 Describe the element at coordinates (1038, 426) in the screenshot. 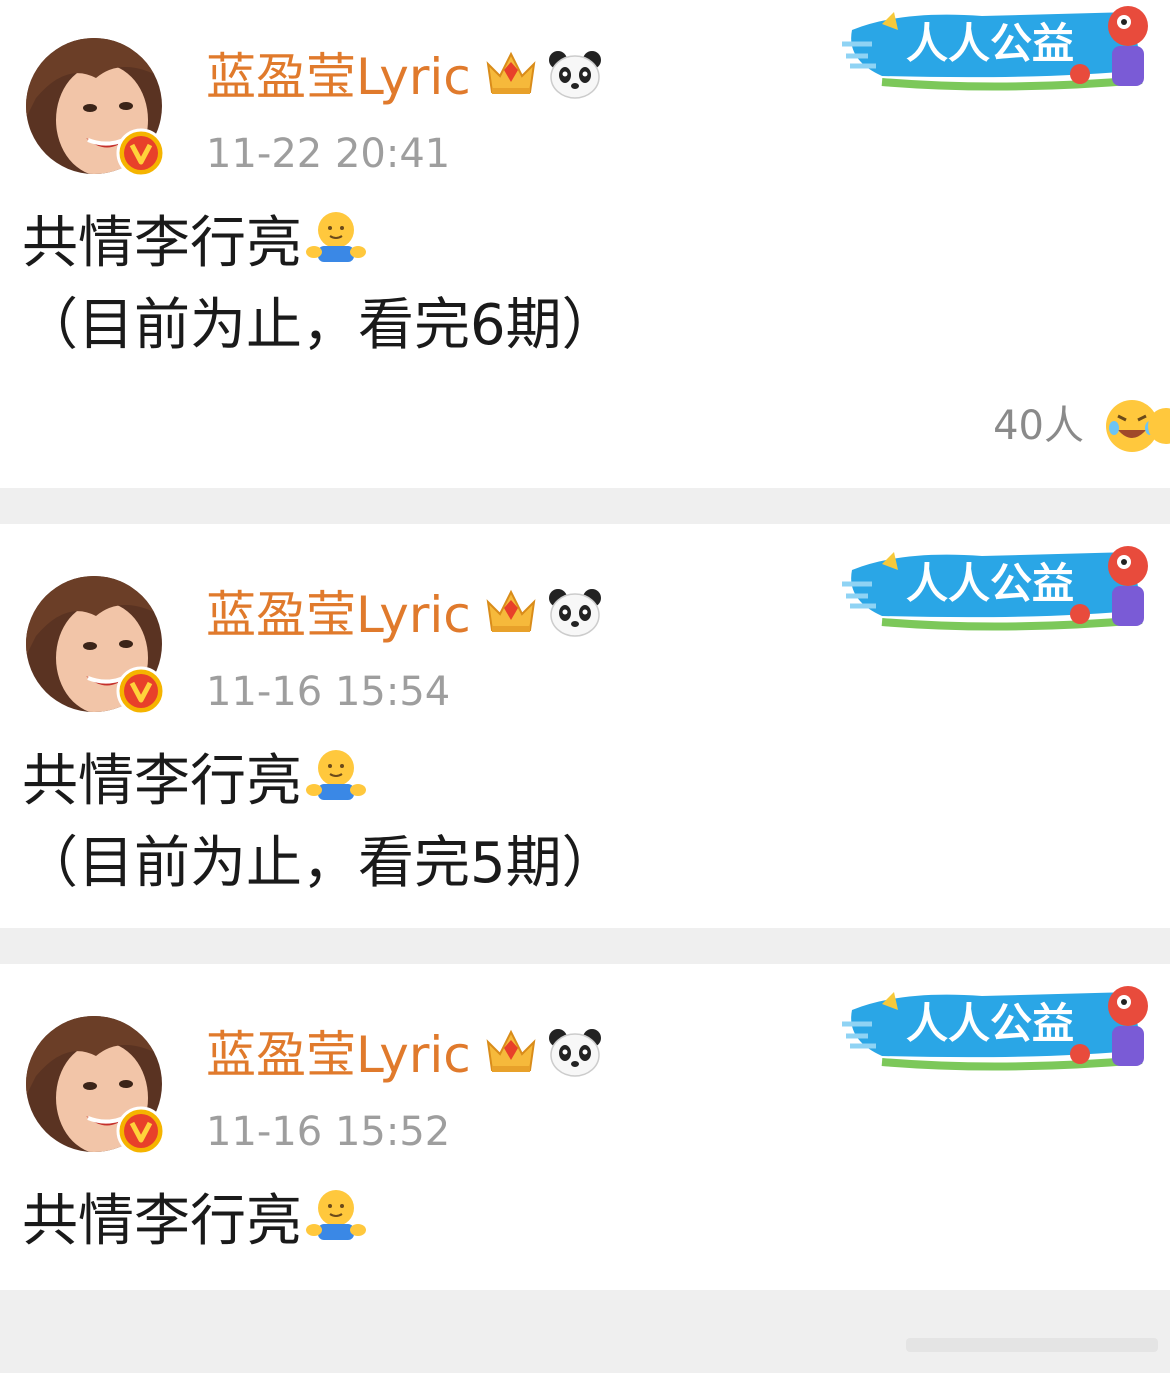

I see `reaction-count: 40人` at that location.